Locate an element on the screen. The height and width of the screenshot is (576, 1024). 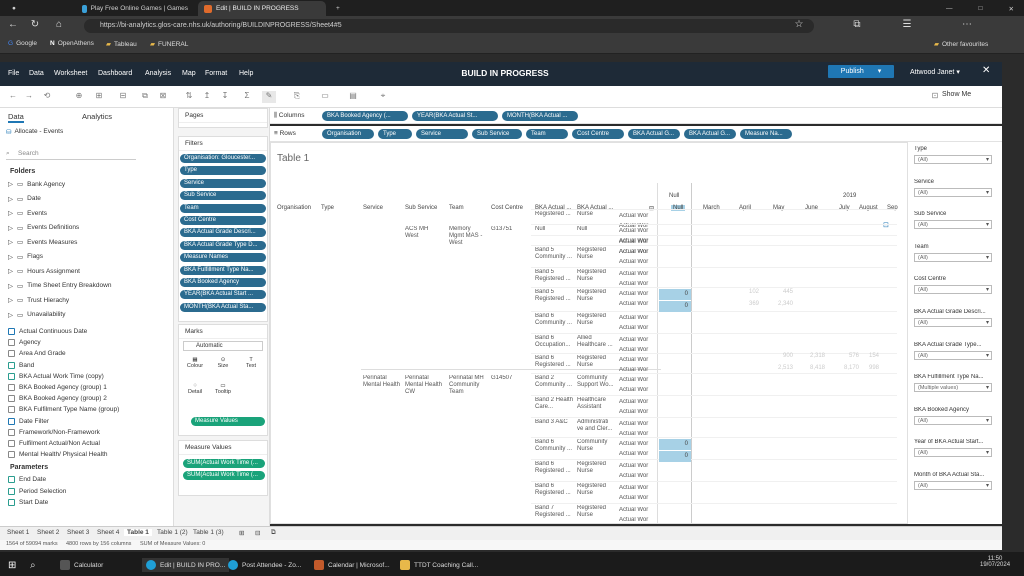
column-header: Team is located at coordinates (469, 208).